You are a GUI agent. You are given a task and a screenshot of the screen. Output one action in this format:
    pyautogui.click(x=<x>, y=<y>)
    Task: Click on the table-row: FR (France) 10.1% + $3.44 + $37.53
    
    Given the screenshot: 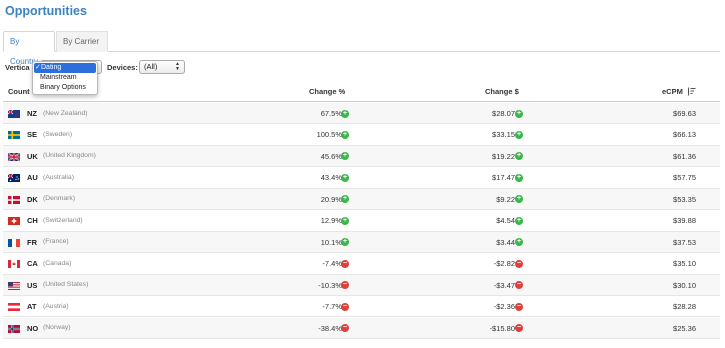 What is the action you would take?
    pyautogui.click(x=361, y=242)
    